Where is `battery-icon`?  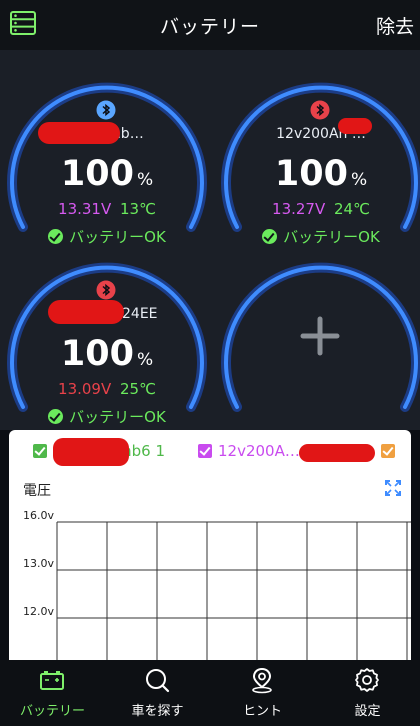 battery-icon is located at coordinates (52, 680).